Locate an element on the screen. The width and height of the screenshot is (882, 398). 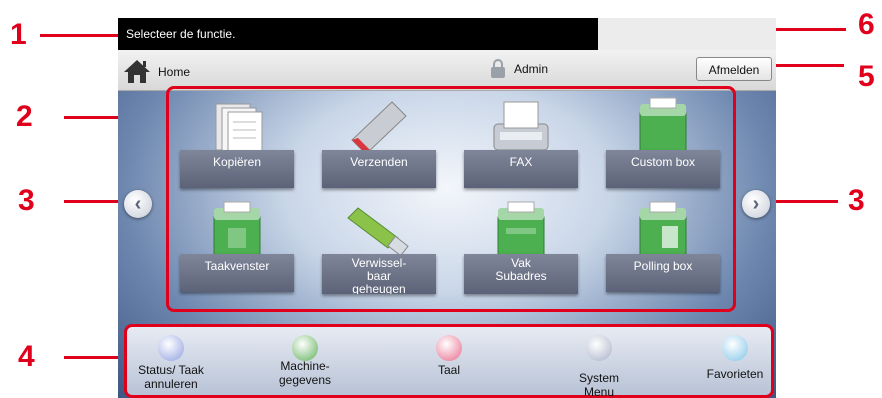
callout-5-line is located at coordinates (807, 65).